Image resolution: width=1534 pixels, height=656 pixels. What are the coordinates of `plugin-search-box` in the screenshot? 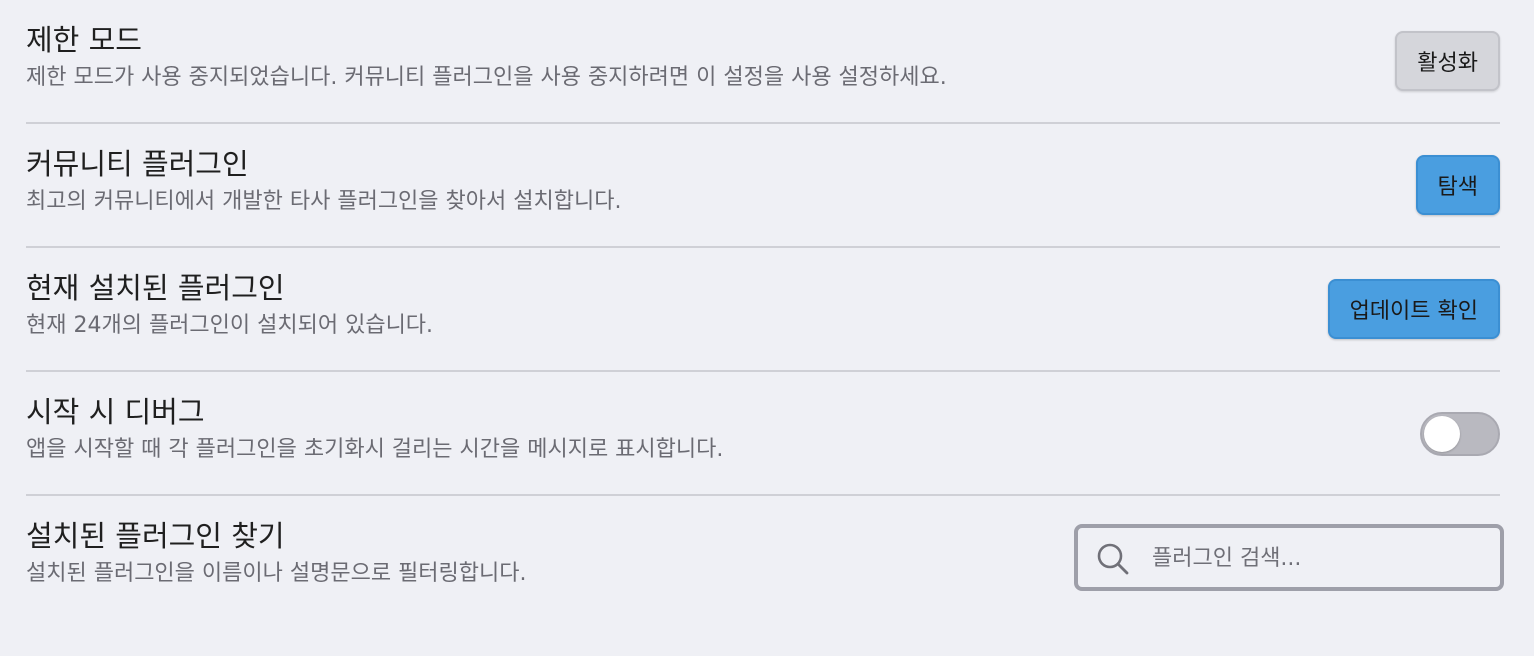 It's located at (1289, 557).